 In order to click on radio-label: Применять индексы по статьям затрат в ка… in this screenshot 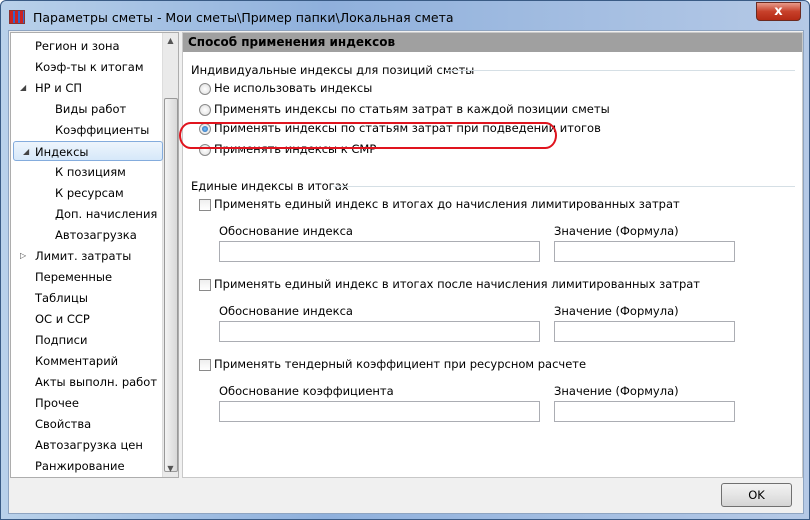, I will do `click(412, 109)`.